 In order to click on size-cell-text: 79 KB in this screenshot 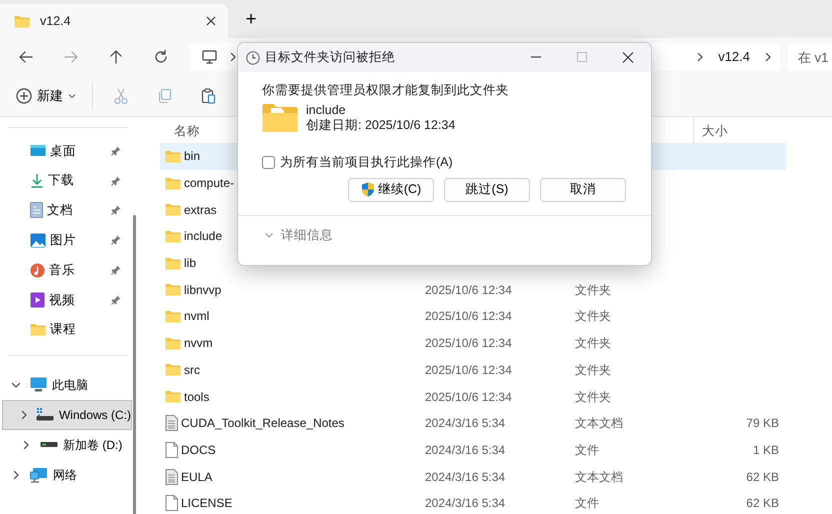, I will do `click(762, 423)`.